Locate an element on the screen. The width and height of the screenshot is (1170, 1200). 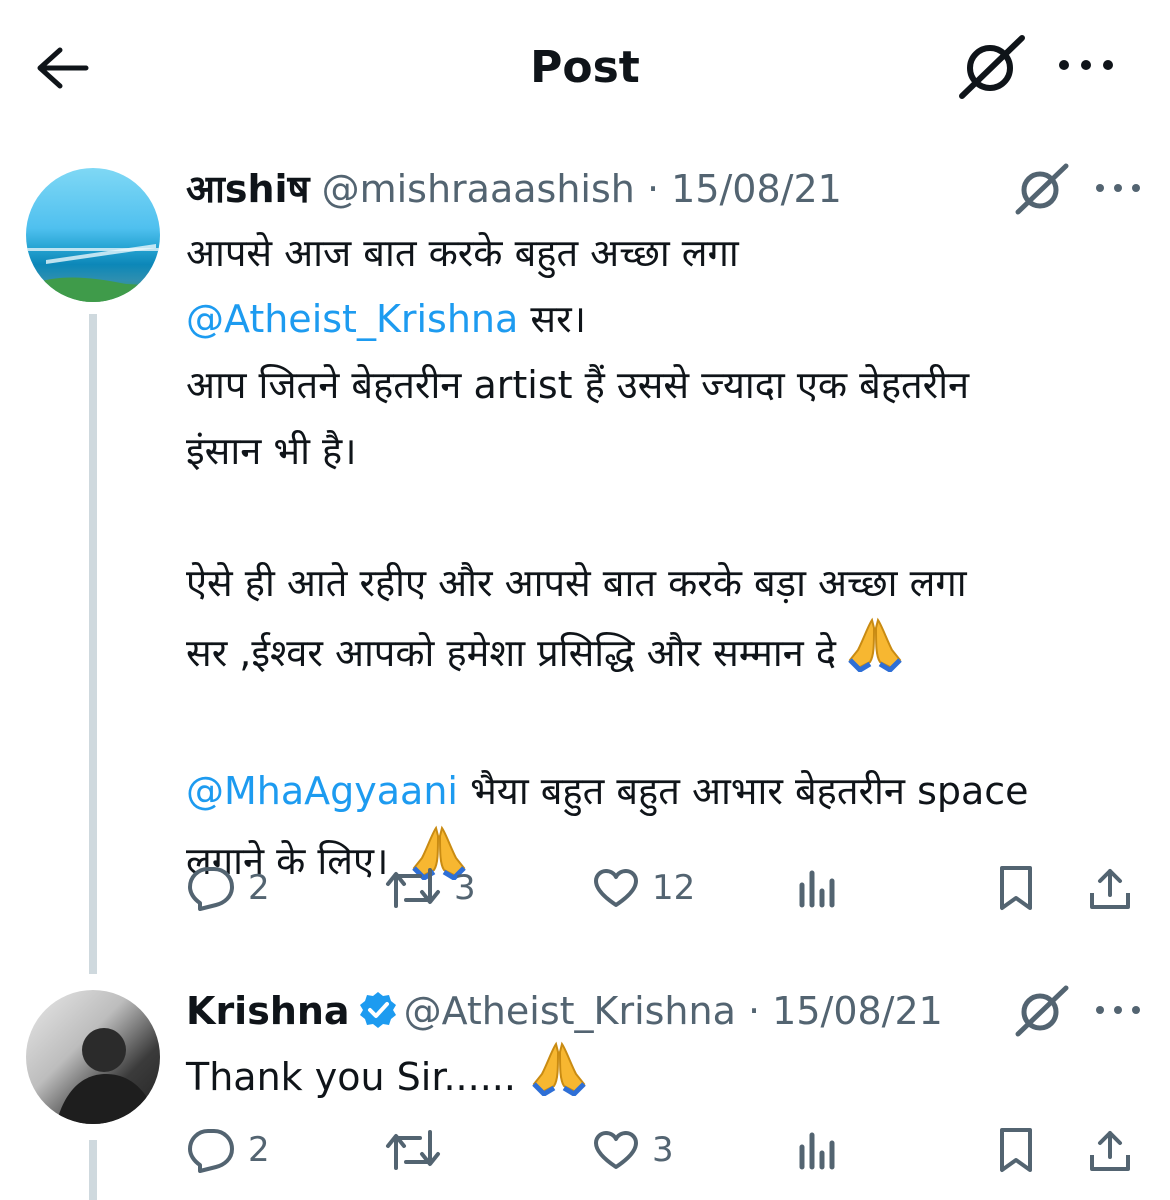
user-handle: @mishraaashish is located at coordinates (478, 189).